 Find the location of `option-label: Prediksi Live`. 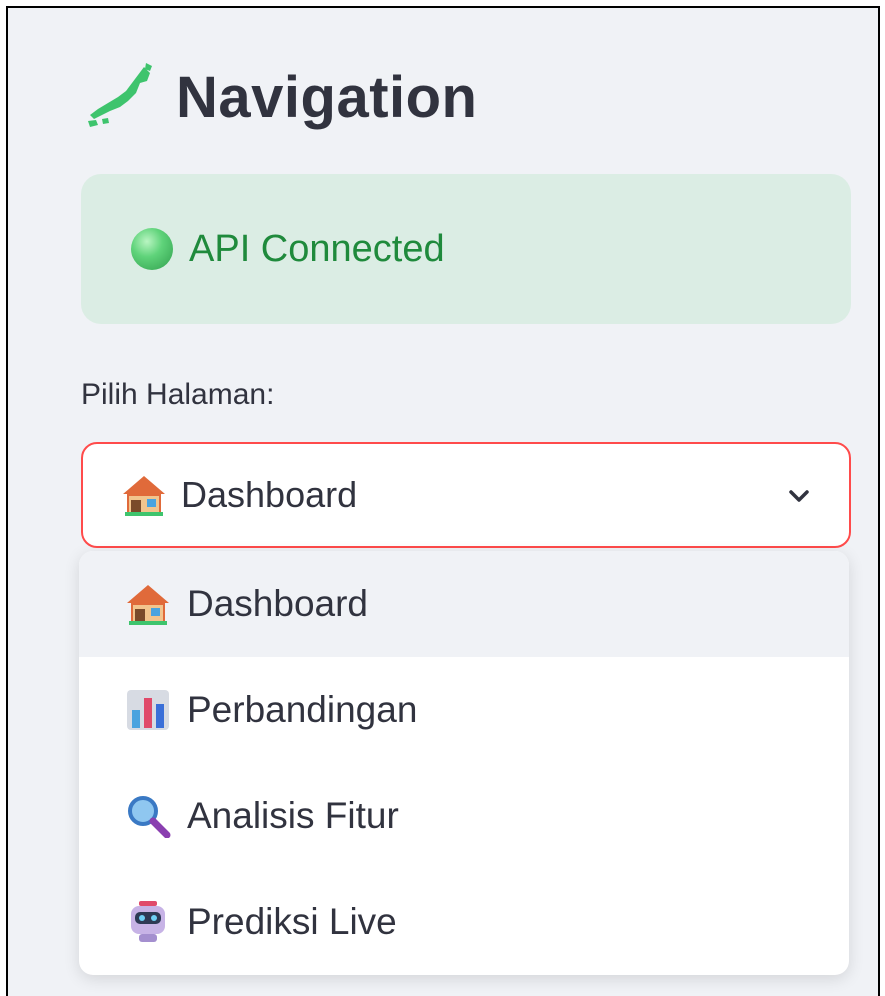

option-label: Prediksi Live is located at coordinates (292, 921).